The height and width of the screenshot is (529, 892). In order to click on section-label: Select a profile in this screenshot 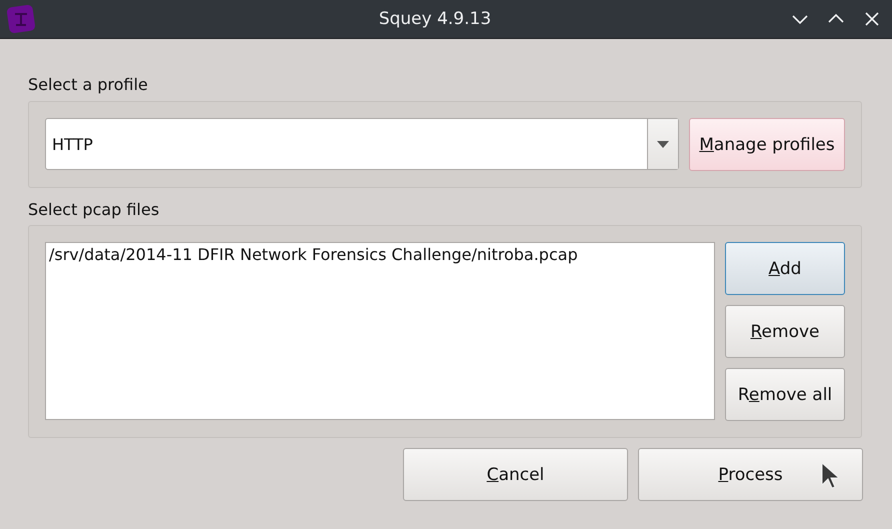, I will do `click(88, 85)`.